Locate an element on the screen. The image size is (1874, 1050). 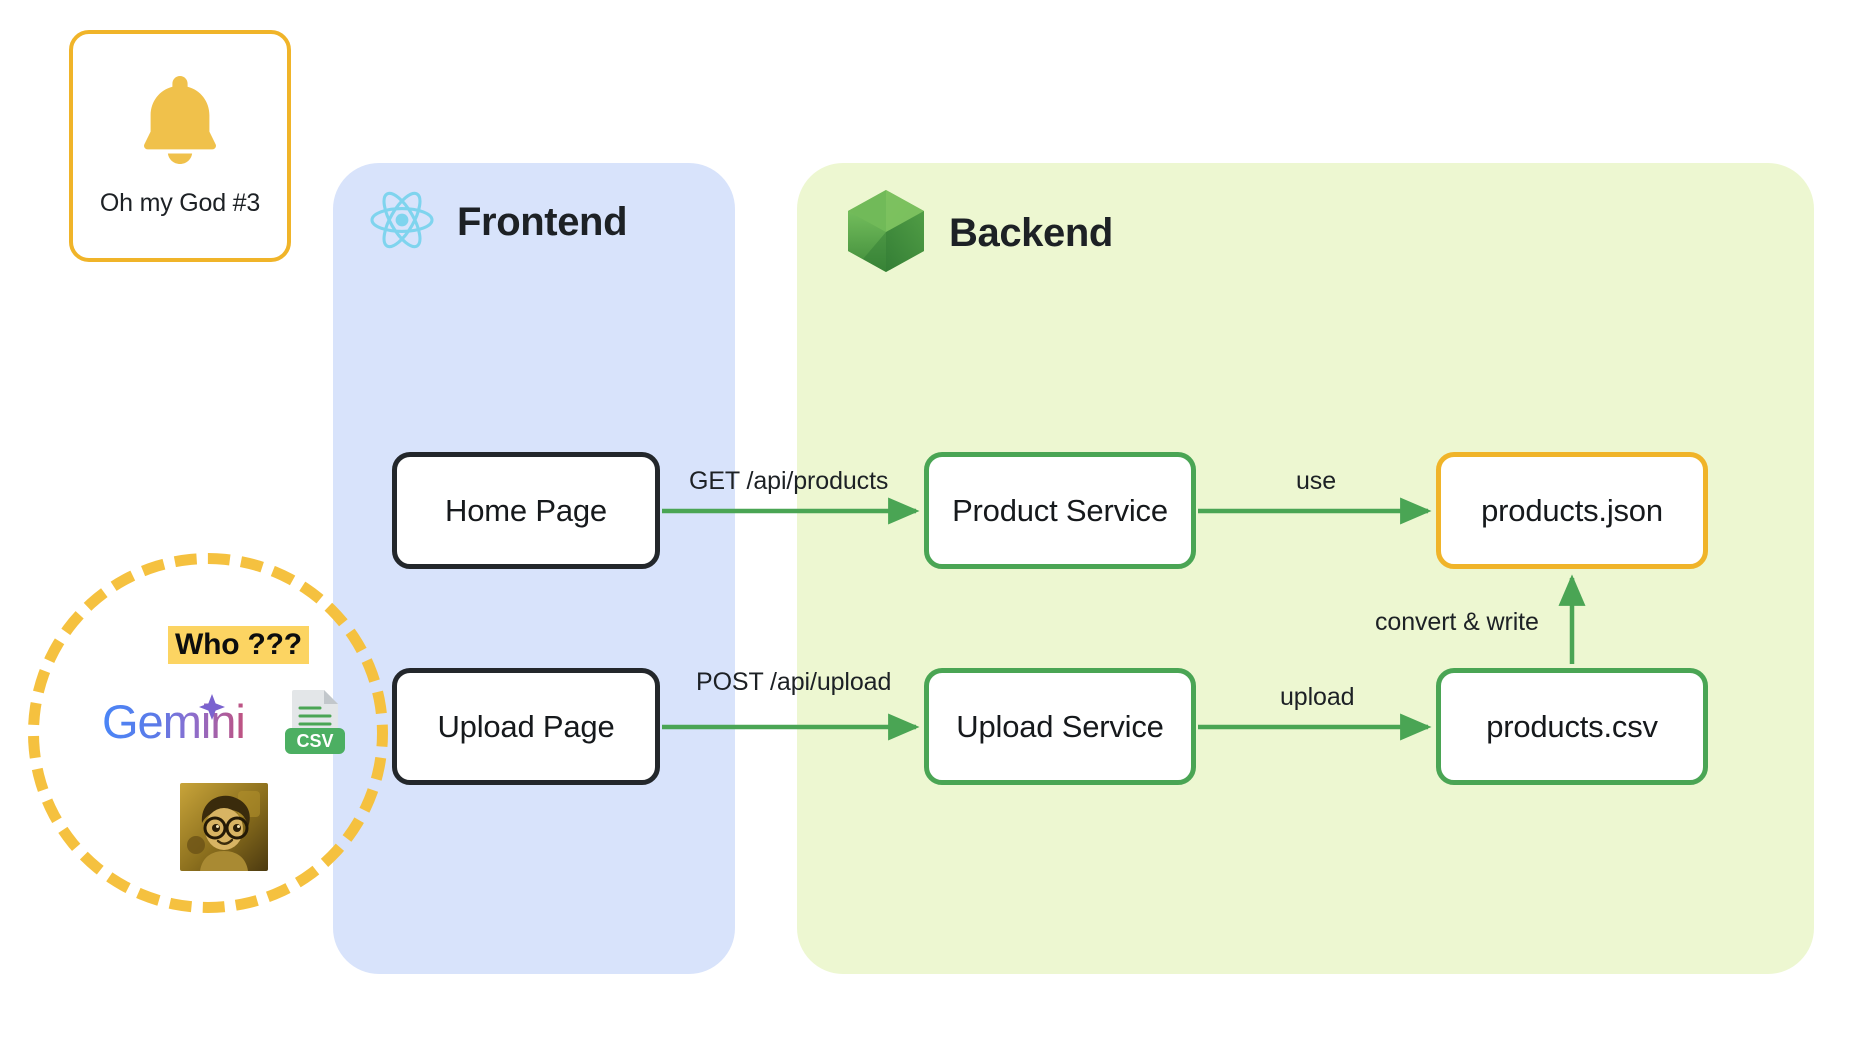
edge-label-use: use is located at coordinates (1316, 481).